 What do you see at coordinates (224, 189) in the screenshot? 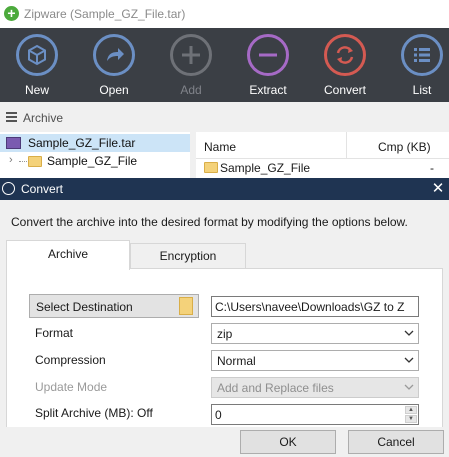
I see `dialog-title-bar: Convert ✕` at bounding box center [224, 189].